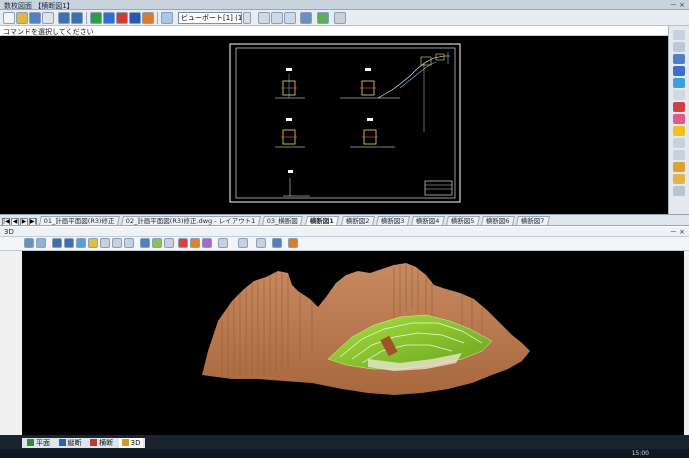 The height and width of the screenshot is (458, 689). Describe the element at coordinates (109, 18) in the screenshot. I see `profile-view-icon` at that location.